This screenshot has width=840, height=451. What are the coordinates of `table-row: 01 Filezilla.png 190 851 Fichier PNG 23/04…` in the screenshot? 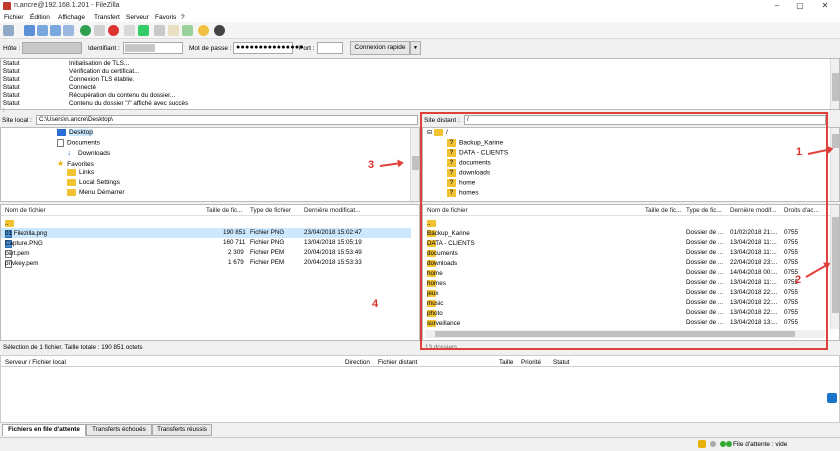 It's located at (206, 233).